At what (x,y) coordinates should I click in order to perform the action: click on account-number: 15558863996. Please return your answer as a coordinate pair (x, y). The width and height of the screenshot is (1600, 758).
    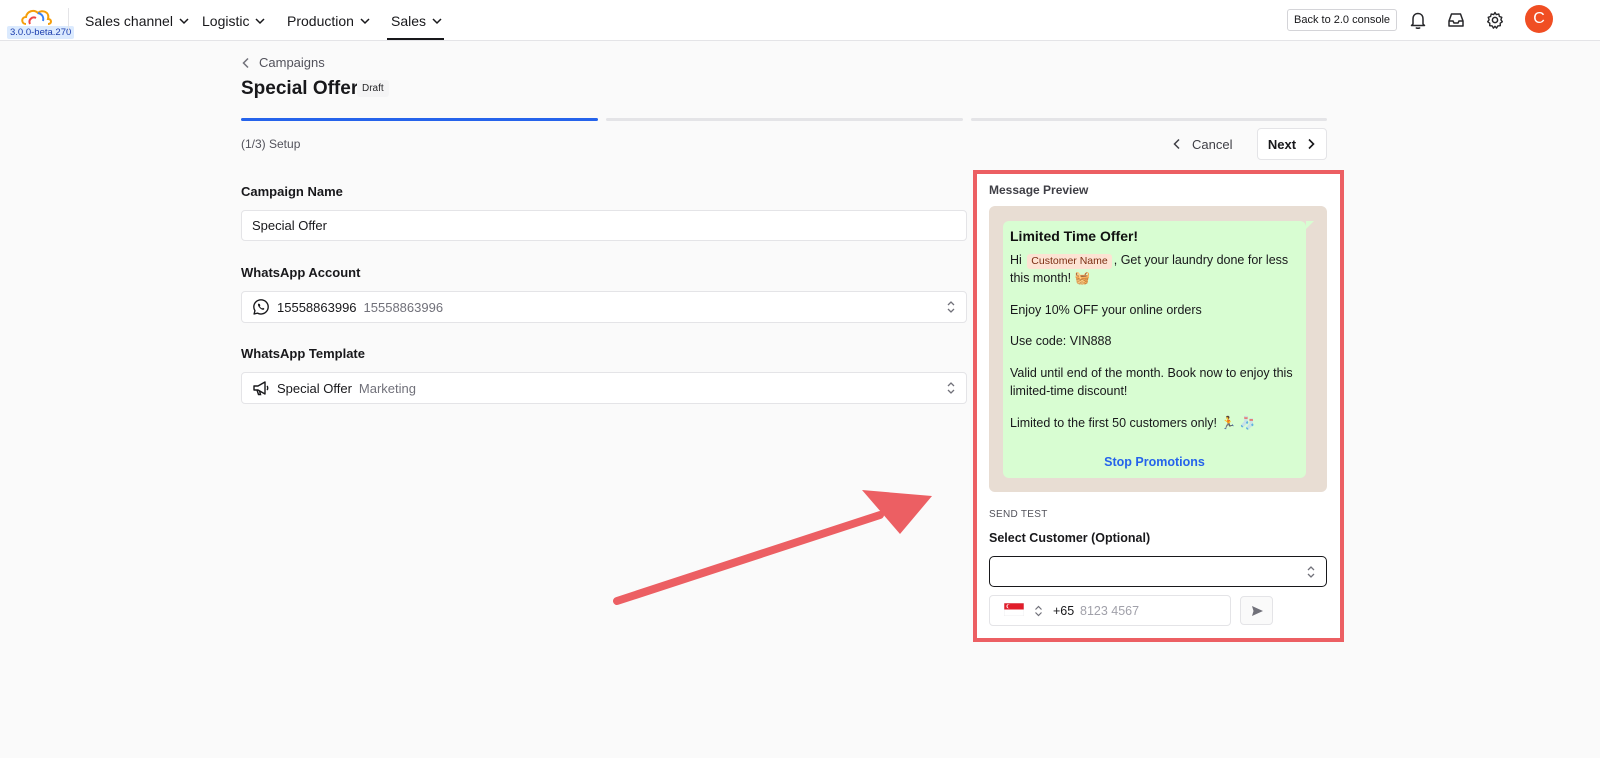
    Looking at the image, I should click on (403, 307).